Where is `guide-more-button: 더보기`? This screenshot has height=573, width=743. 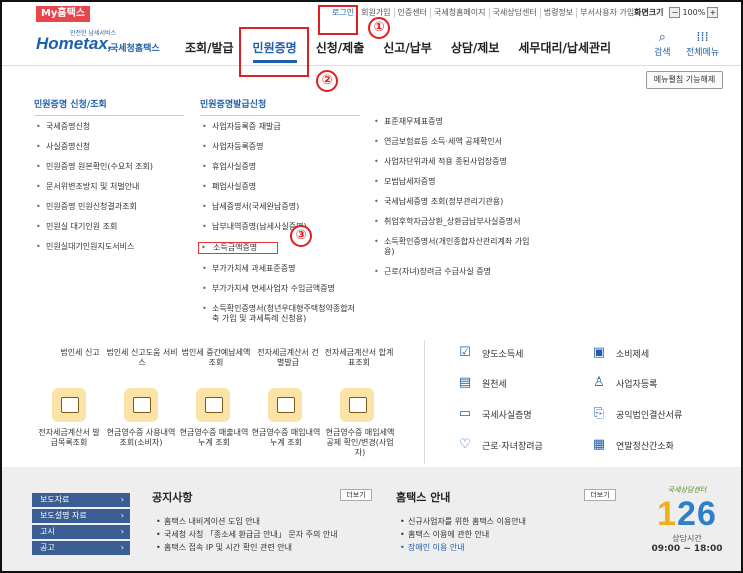
guide-more-button: 더보기 is located at coordinates (600, 495).